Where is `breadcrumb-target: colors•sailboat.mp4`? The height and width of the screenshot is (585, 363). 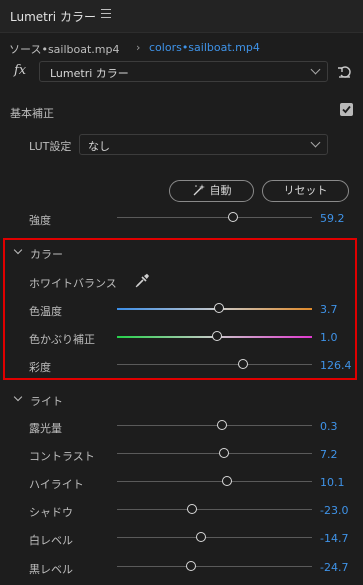
breadcrumb-target: colors•sailboat.mp4 is located at coordinates (204, 47).